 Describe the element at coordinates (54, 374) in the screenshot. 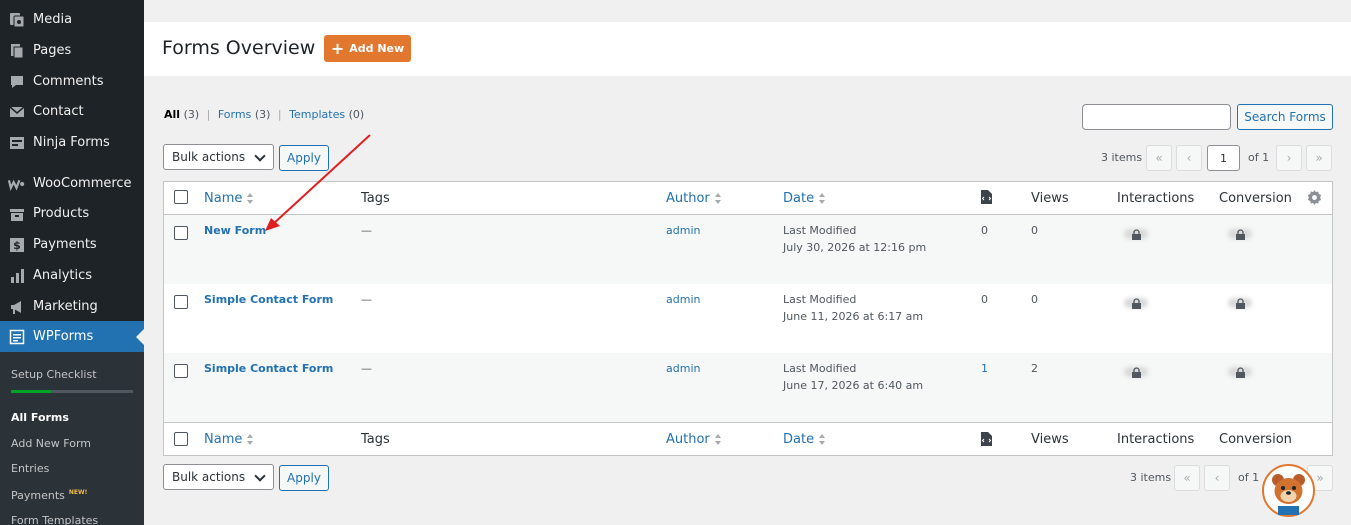

I see `submenu-setup-checklist: Setup Checklist` at that location.